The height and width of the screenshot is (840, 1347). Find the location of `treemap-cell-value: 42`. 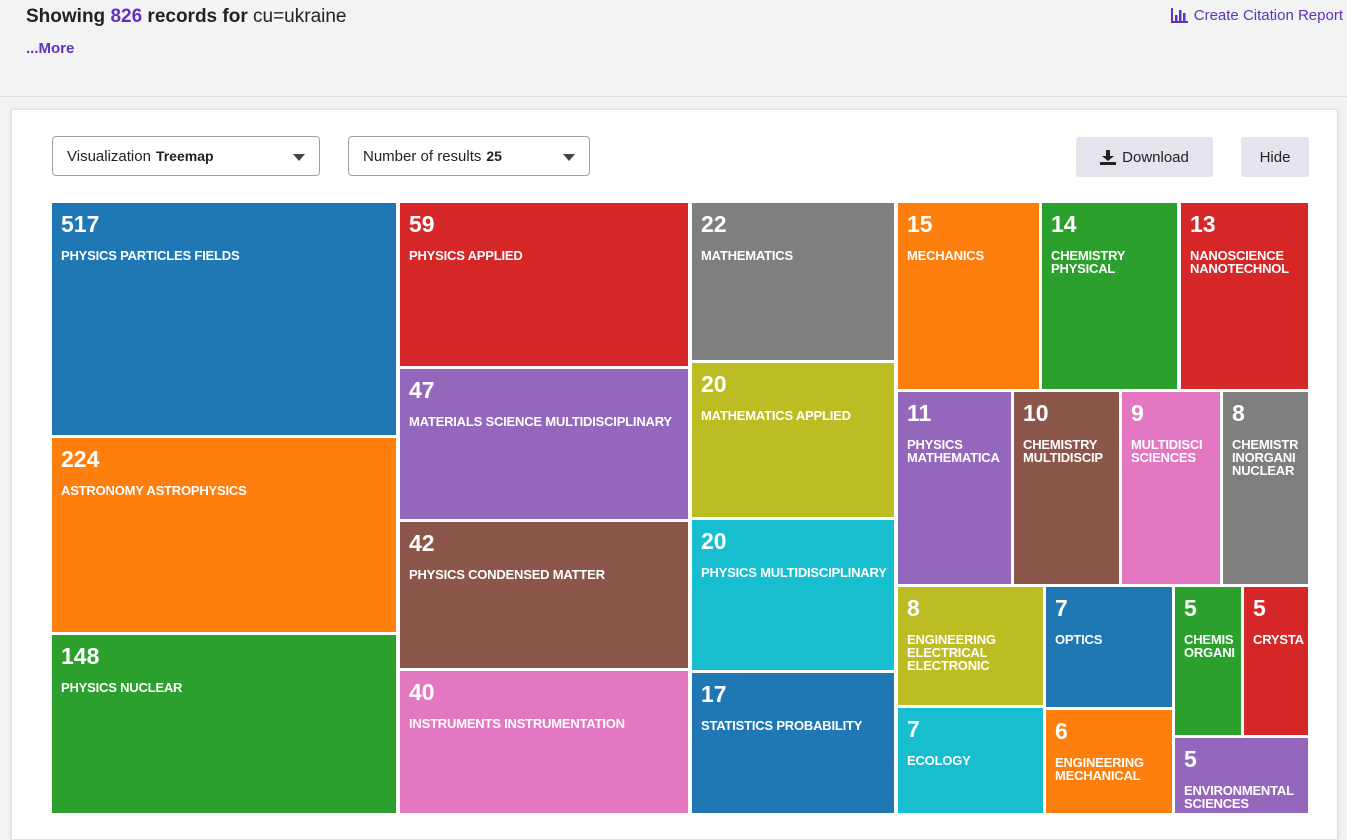

treemap-cell-value: 42 is located at coordinates (422, 543).